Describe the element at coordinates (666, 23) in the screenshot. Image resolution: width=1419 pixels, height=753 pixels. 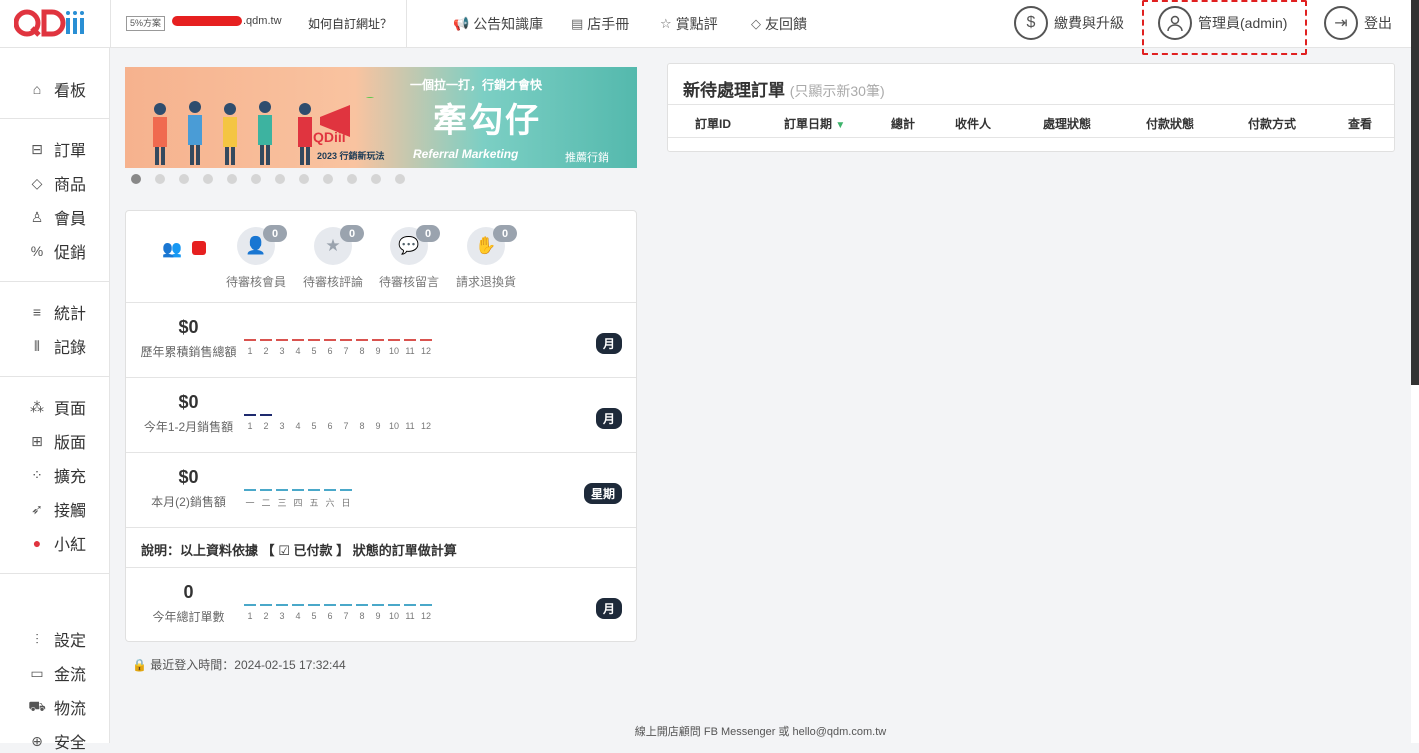
I see `star-icon: ☆` at that location.